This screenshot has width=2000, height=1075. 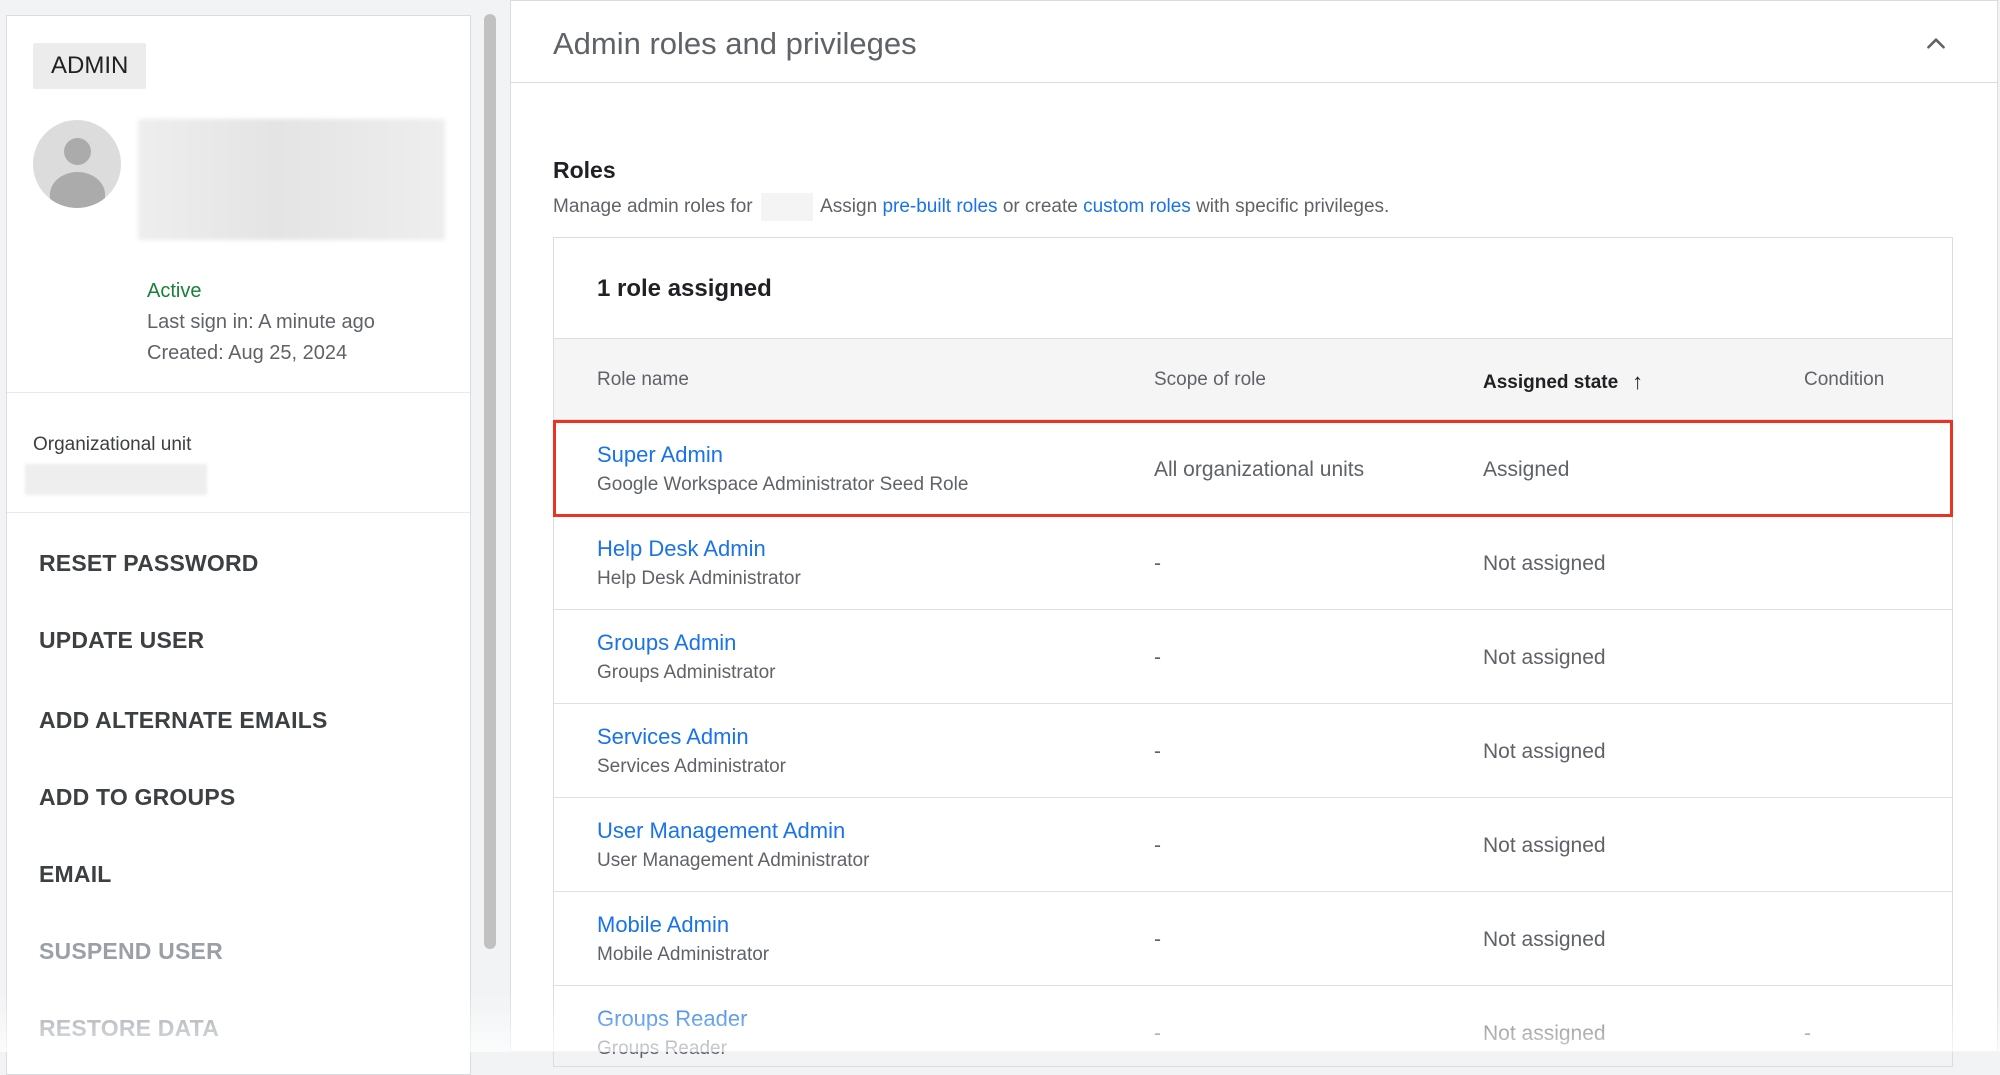 What do you see at coordinates (660, 455) in the screenshot?
I see `role-link: Super Admin` at bounding box center [660, 455].